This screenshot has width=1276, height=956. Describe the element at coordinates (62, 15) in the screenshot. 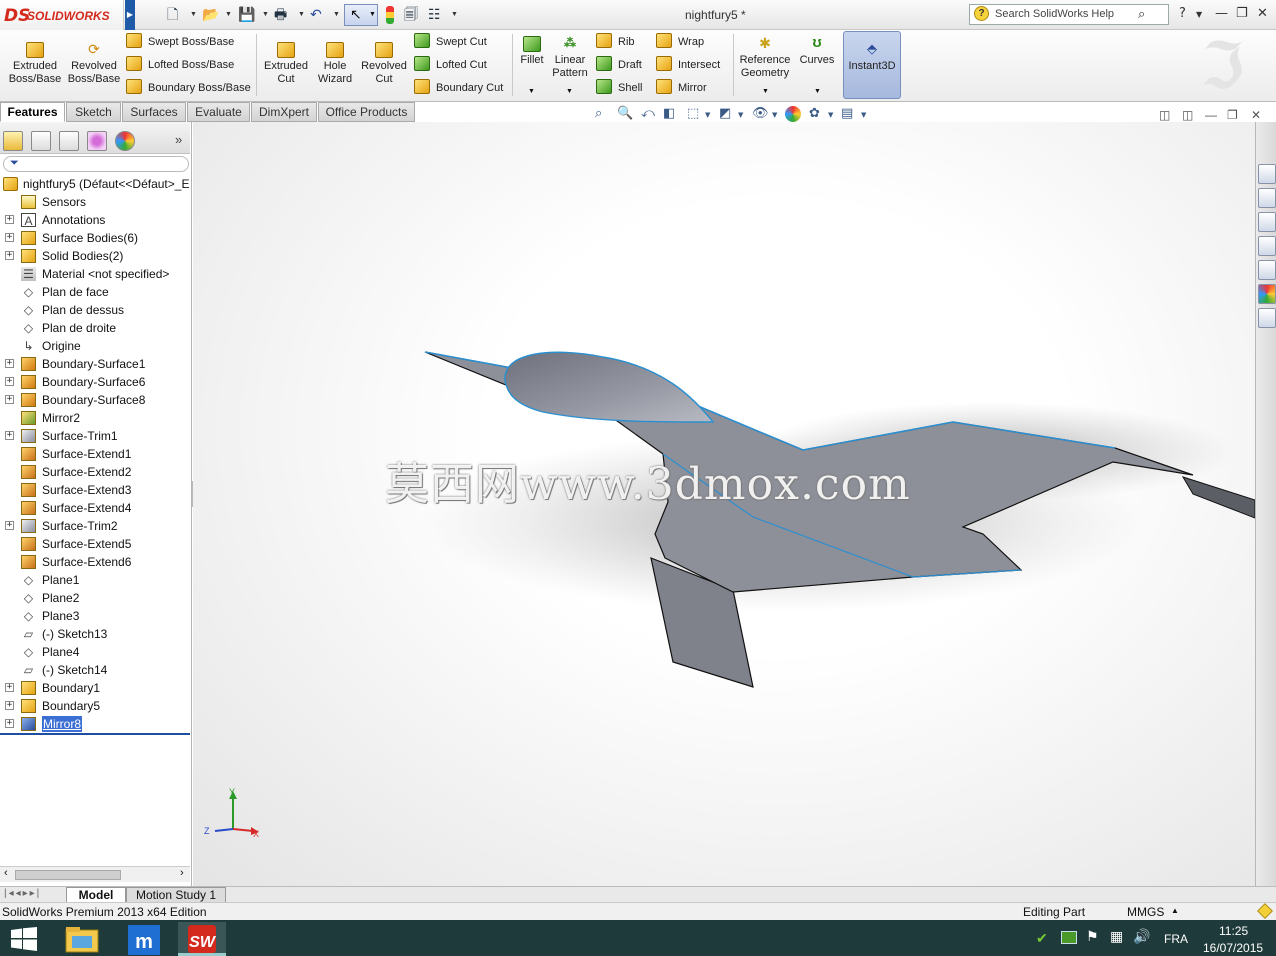

I see `solidworks-logo: DS SOLIDWORKS` at that location.